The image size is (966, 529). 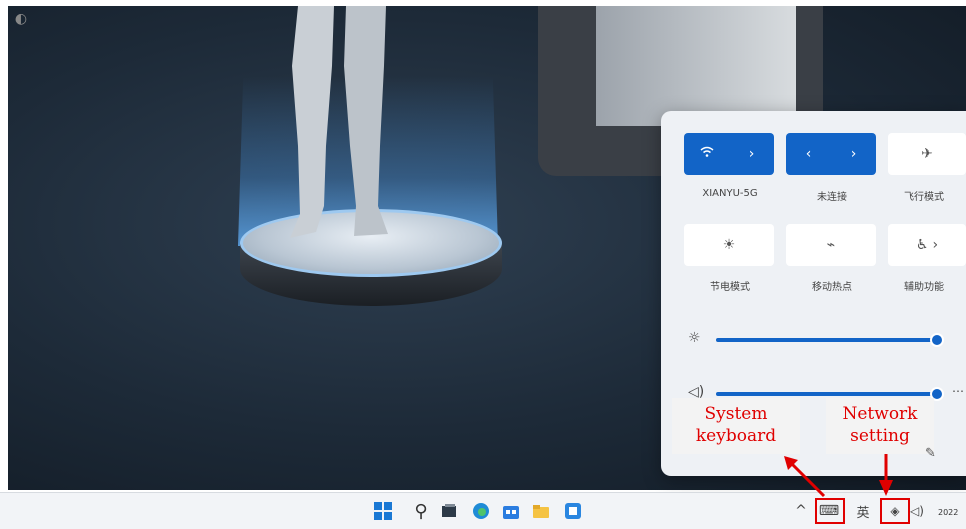 What do you see at coordinates (383, 511) in the screenshot?
I see `windows-start-icon` at bounding box center [383, 511].